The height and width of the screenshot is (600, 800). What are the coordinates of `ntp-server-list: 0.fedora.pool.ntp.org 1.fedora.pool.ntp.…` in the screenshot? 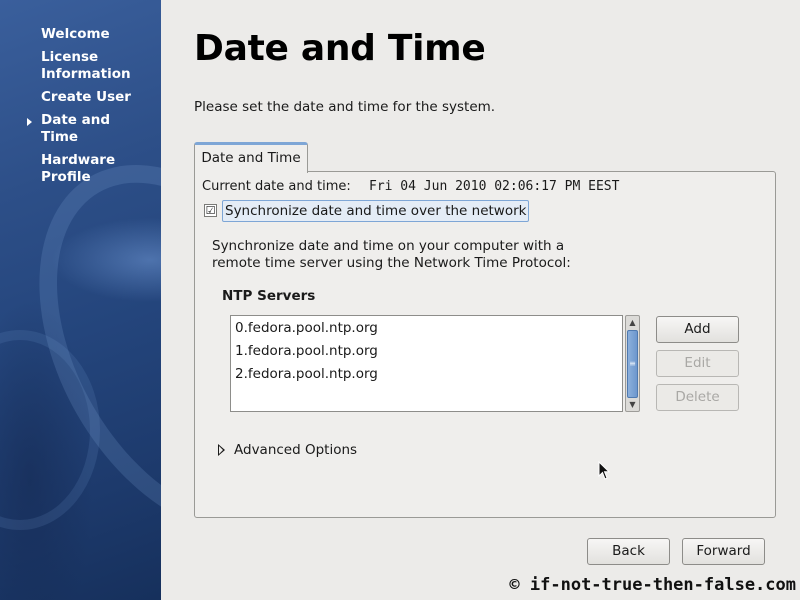 It's located at (426, 363).